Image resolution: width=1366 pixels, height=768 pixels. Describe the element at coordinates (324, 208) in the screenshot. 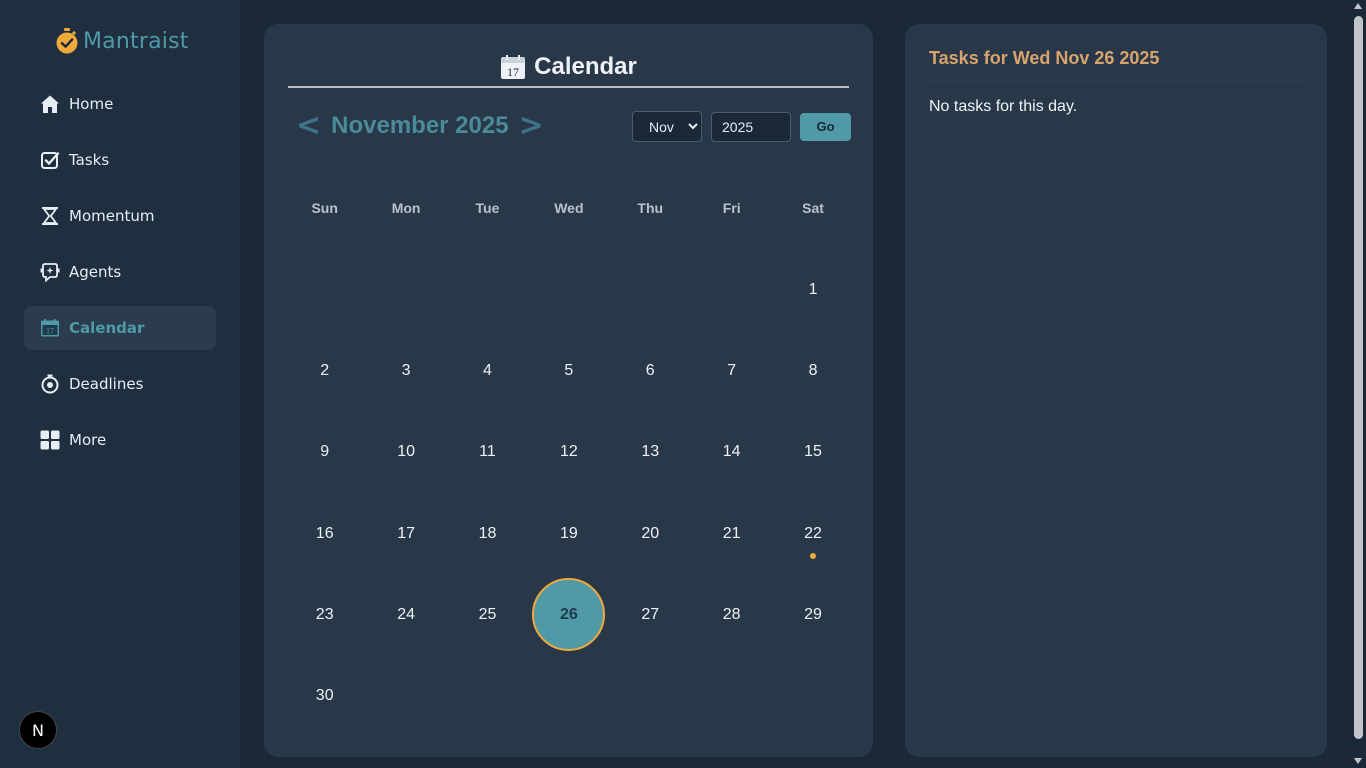

I see `weekday-label: Sun` at that location.